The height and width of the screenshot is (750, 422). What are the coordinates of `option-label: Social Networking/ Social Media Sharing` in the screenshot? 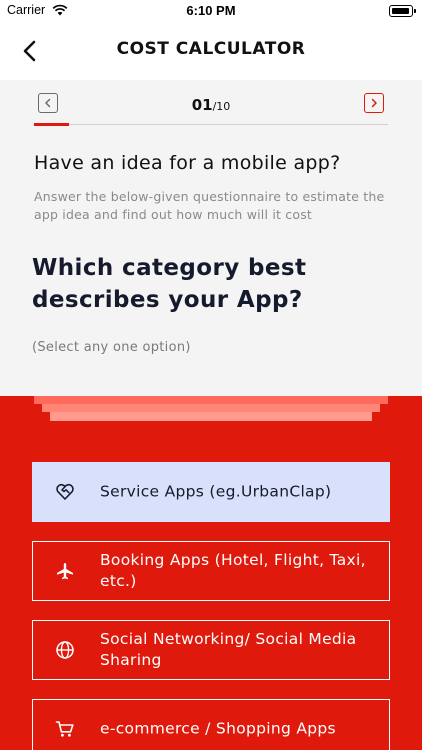 It's located at (228, 649).